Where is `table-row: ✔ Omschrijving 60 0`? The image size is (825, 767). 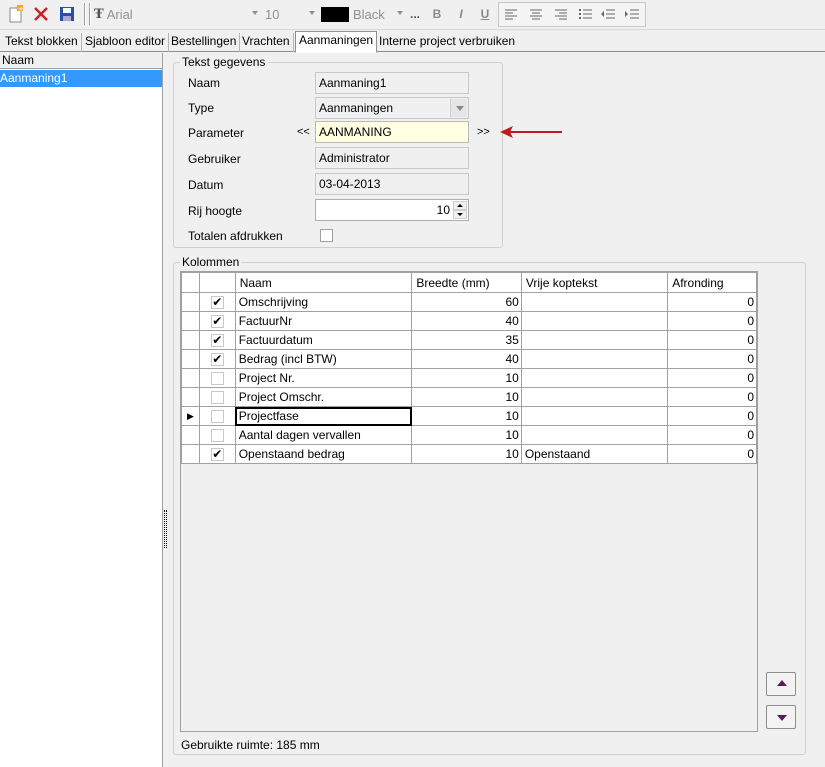
table-row: ✔ Omschrijving 60 0 is located at coordinates (469, 302).